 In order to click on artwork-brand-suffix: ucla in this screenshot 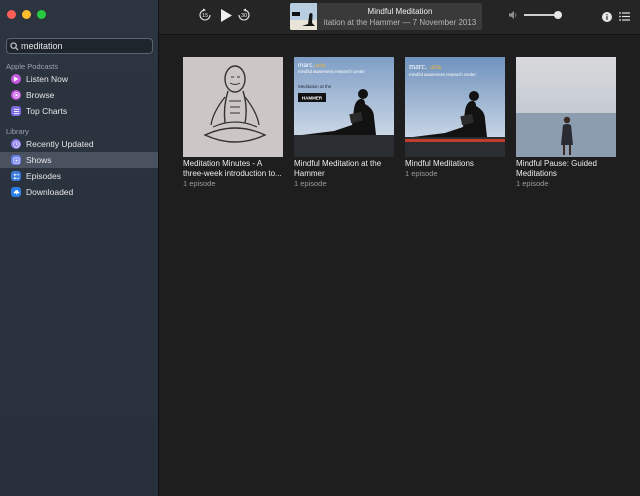, I will do `click(436, 68)`.